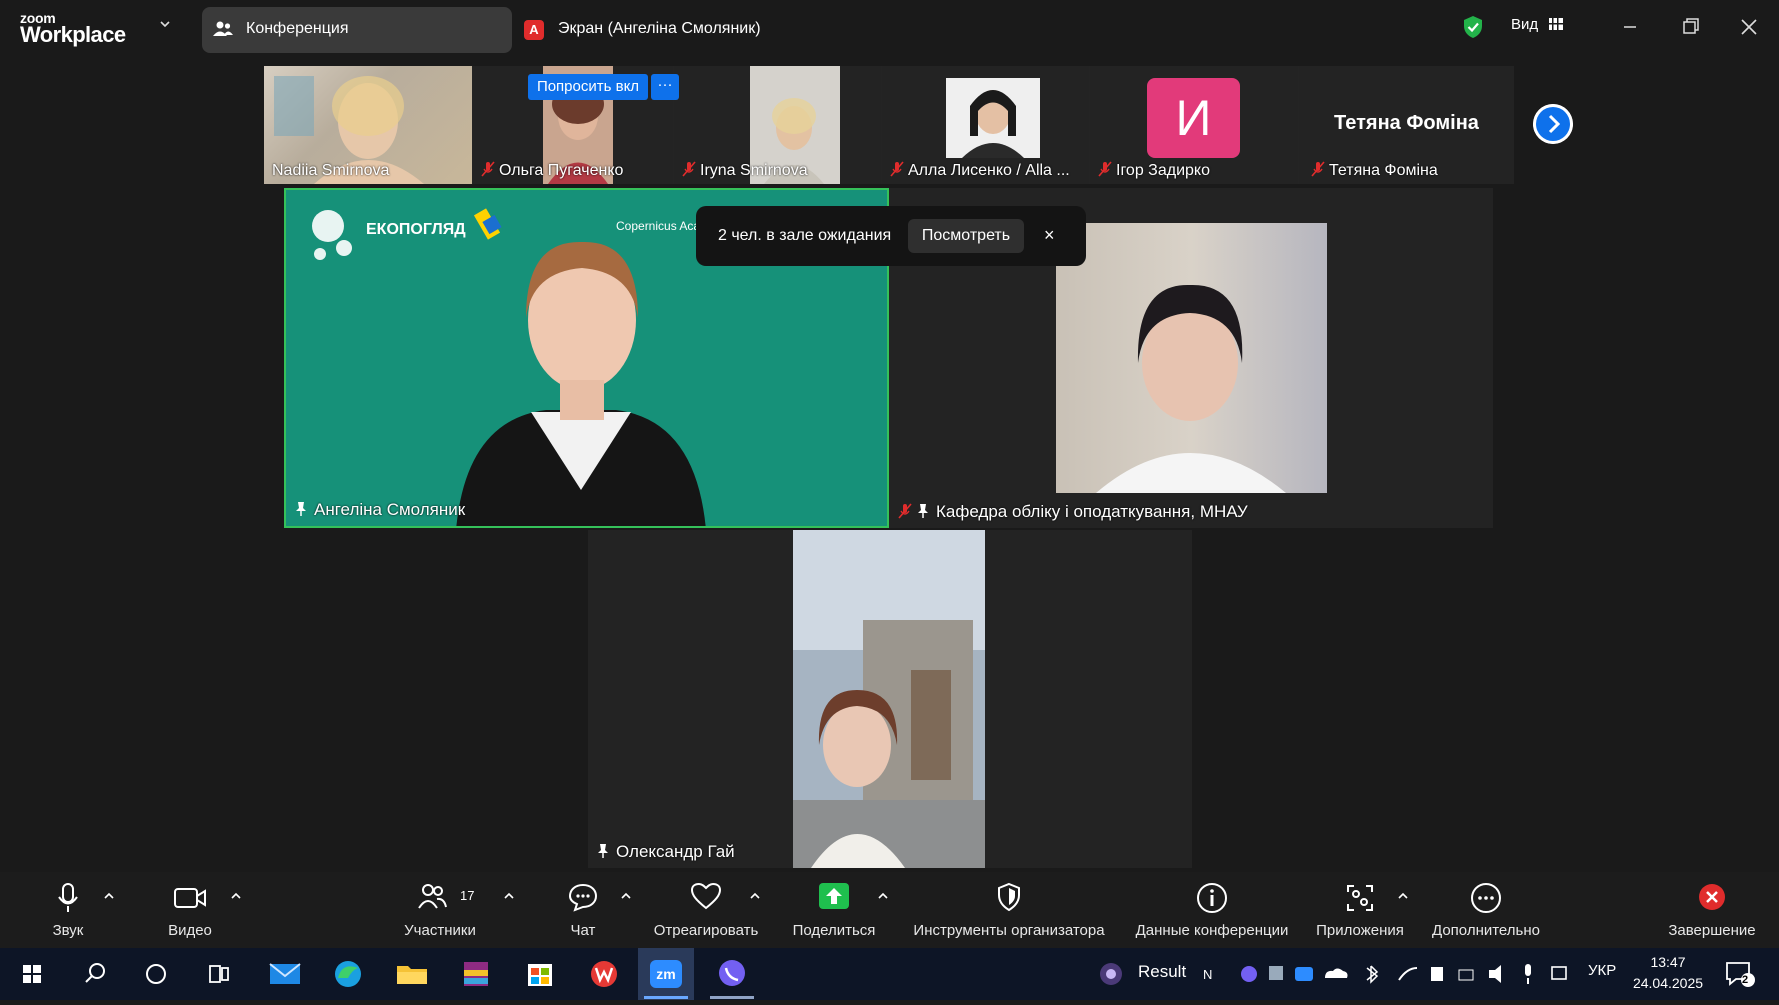 Image resolution: width=1779 pixels, height=1005 pixels. What do you see at coordinates (1486, 930) in the screenshot?
I see `more-label: Дополнительно` at bounding box center [1486, 930].